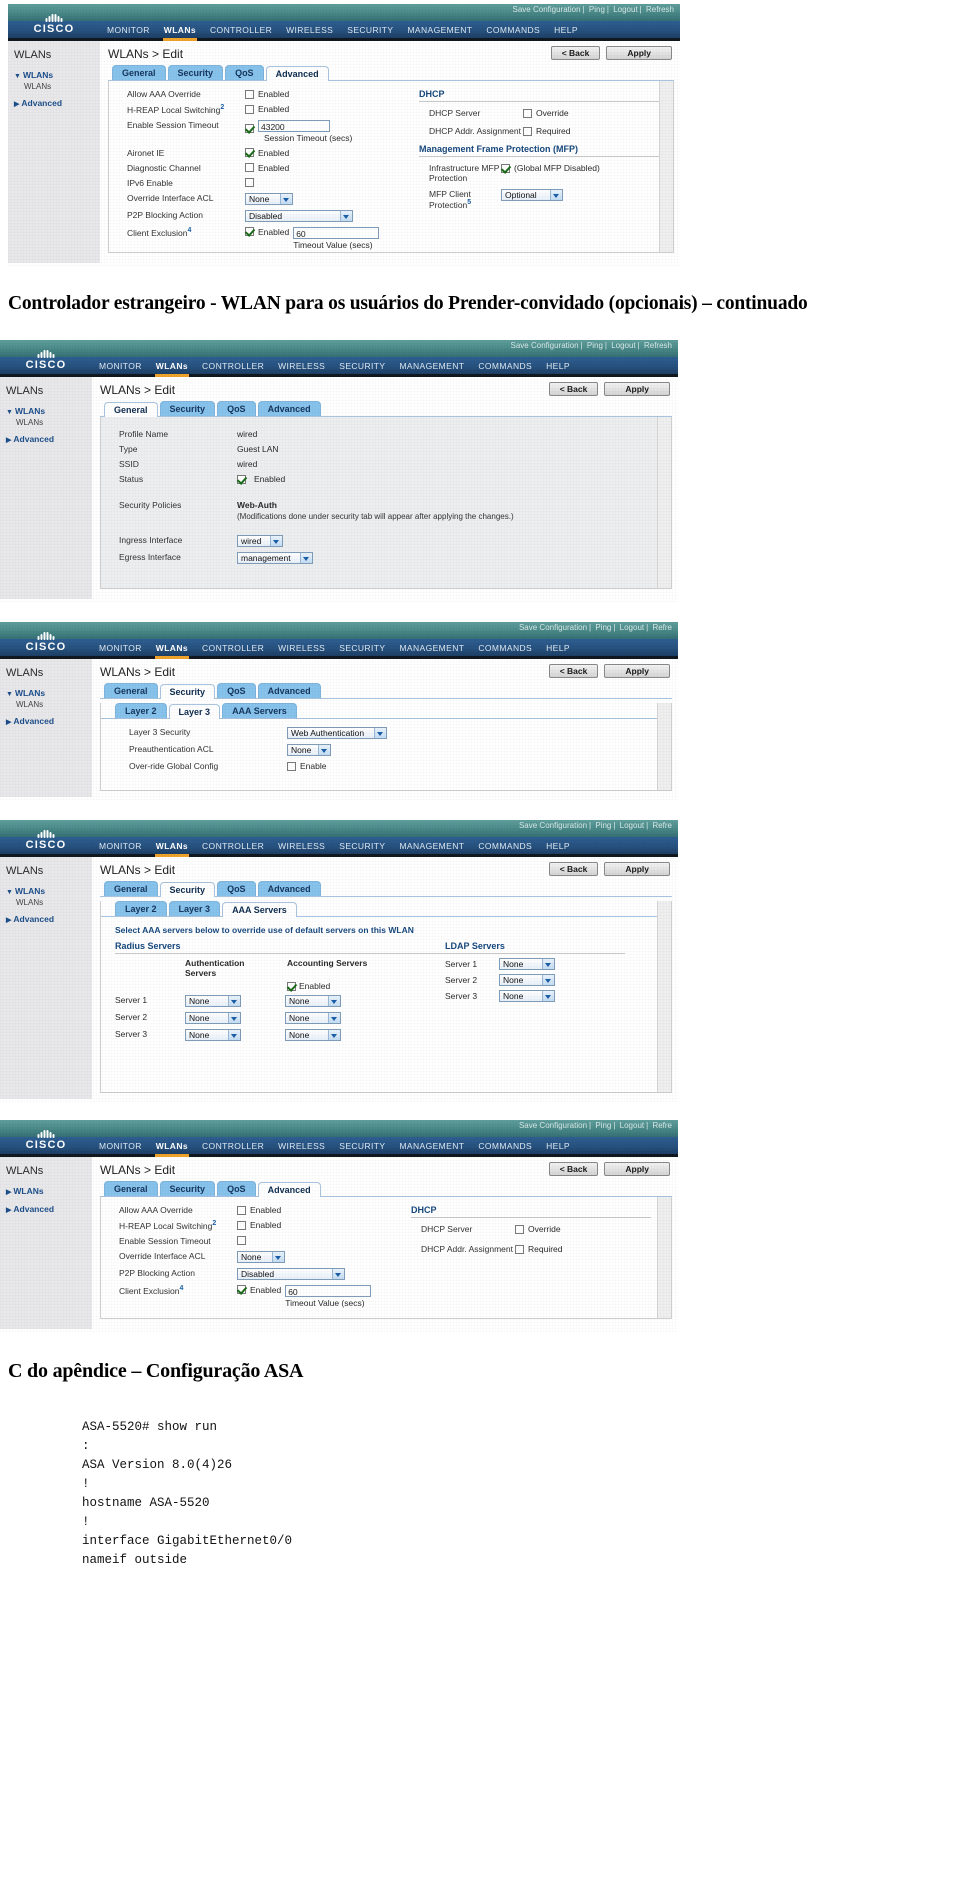 This screenshot has height=1893, width=960. What do you see at coordinates (261, 1256) in the screenshot?
I see `override-interface-acl-select: None` at bounding box center [261, 1256].